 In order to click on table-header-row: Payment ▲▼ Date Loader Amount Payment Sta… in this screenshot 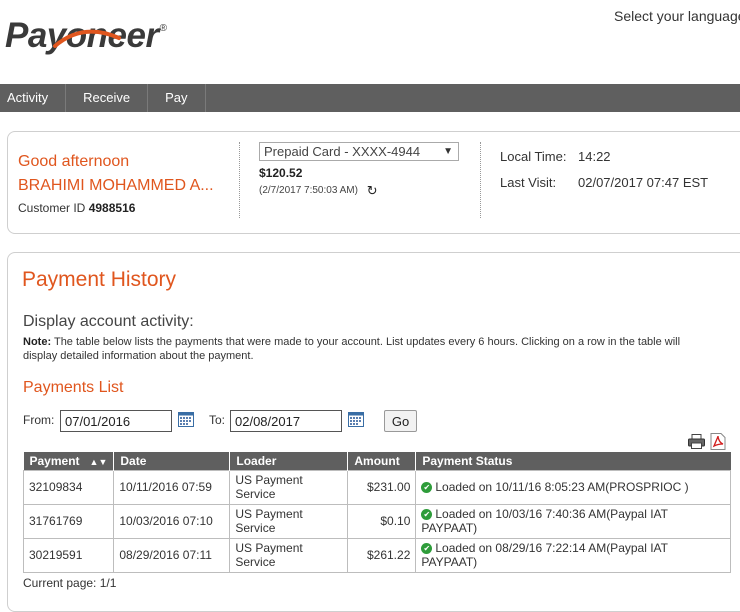, I will do `click(377, 461)`.